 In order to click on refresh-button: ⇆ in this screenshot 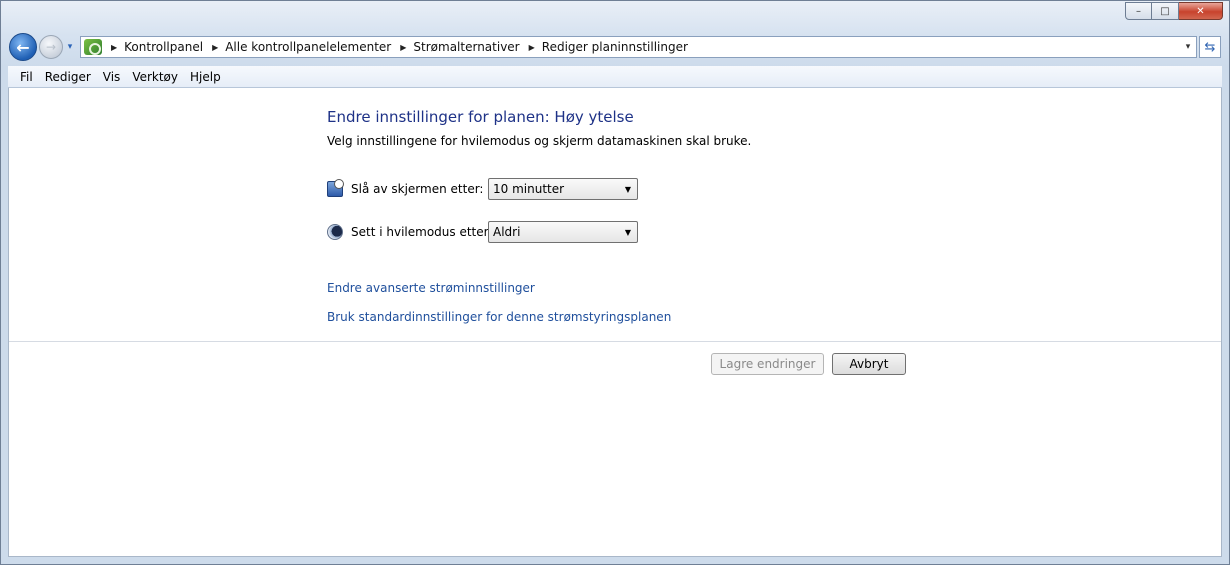, I will do `click(1210, 47)`.